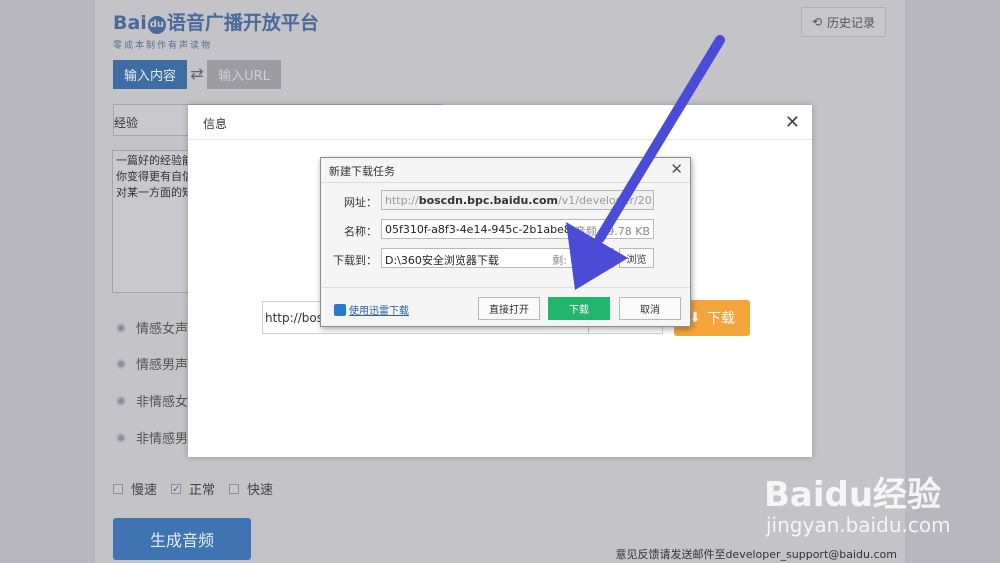 This screenshot has height=563, width=1000. What do you see at coordinates (578, 259) in the screenshot?
I see `free-space: 剩: 427.21` at bounding box center [578, 259].